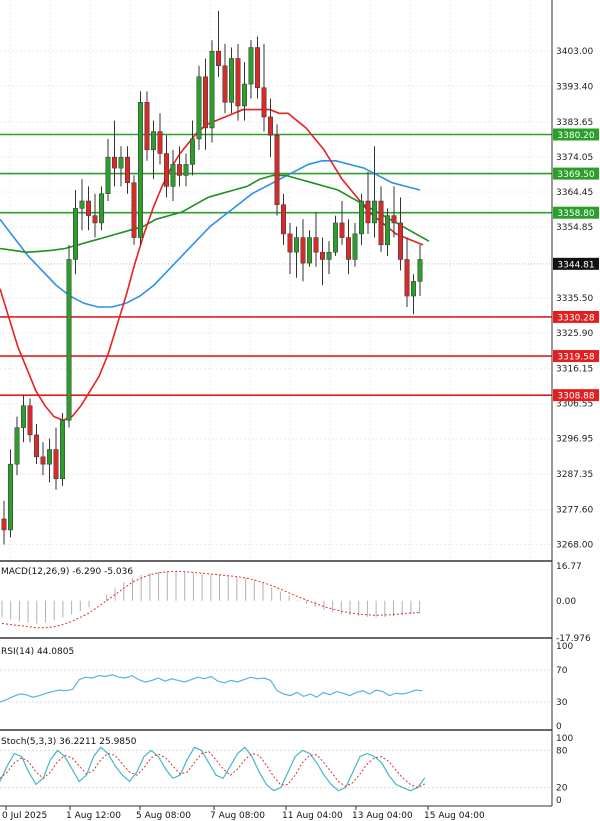 This screenshot has height=821, width=600. I want to click on current-price-label: 3344.81, so click(575, 265).